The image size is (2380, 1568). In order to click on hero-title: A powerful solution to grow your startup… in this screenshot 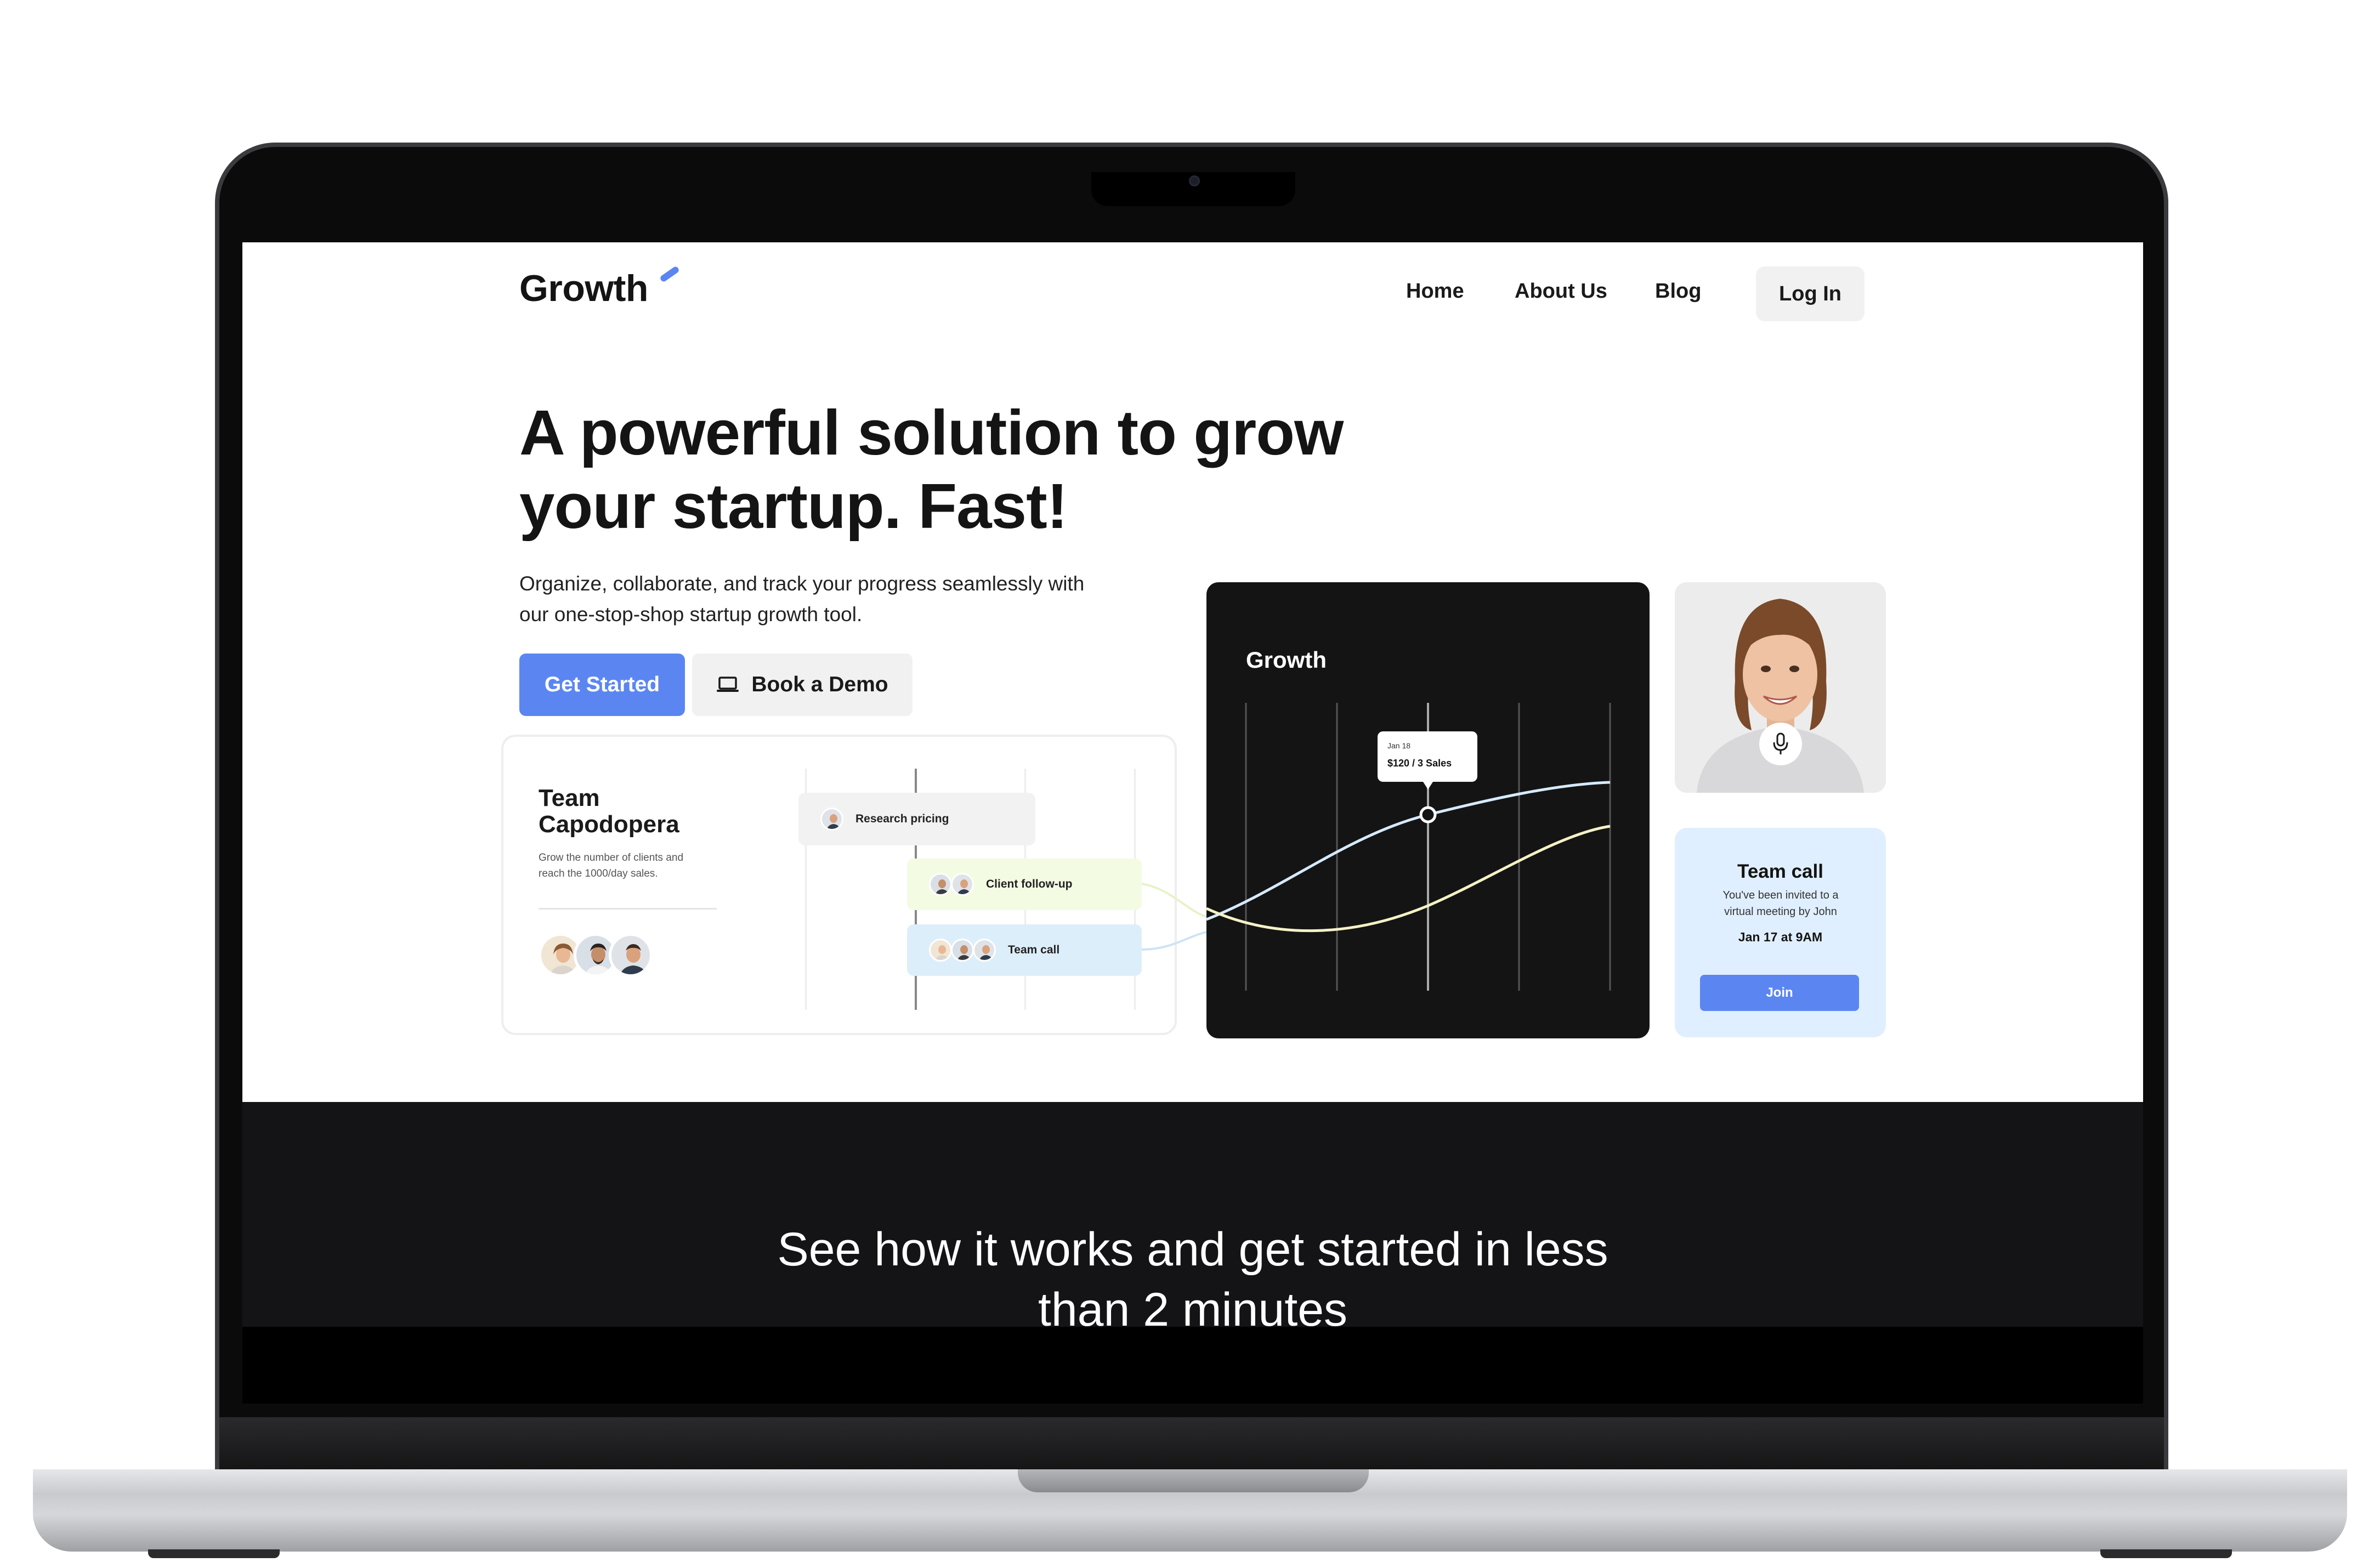, I will do `click(985, 470)`.